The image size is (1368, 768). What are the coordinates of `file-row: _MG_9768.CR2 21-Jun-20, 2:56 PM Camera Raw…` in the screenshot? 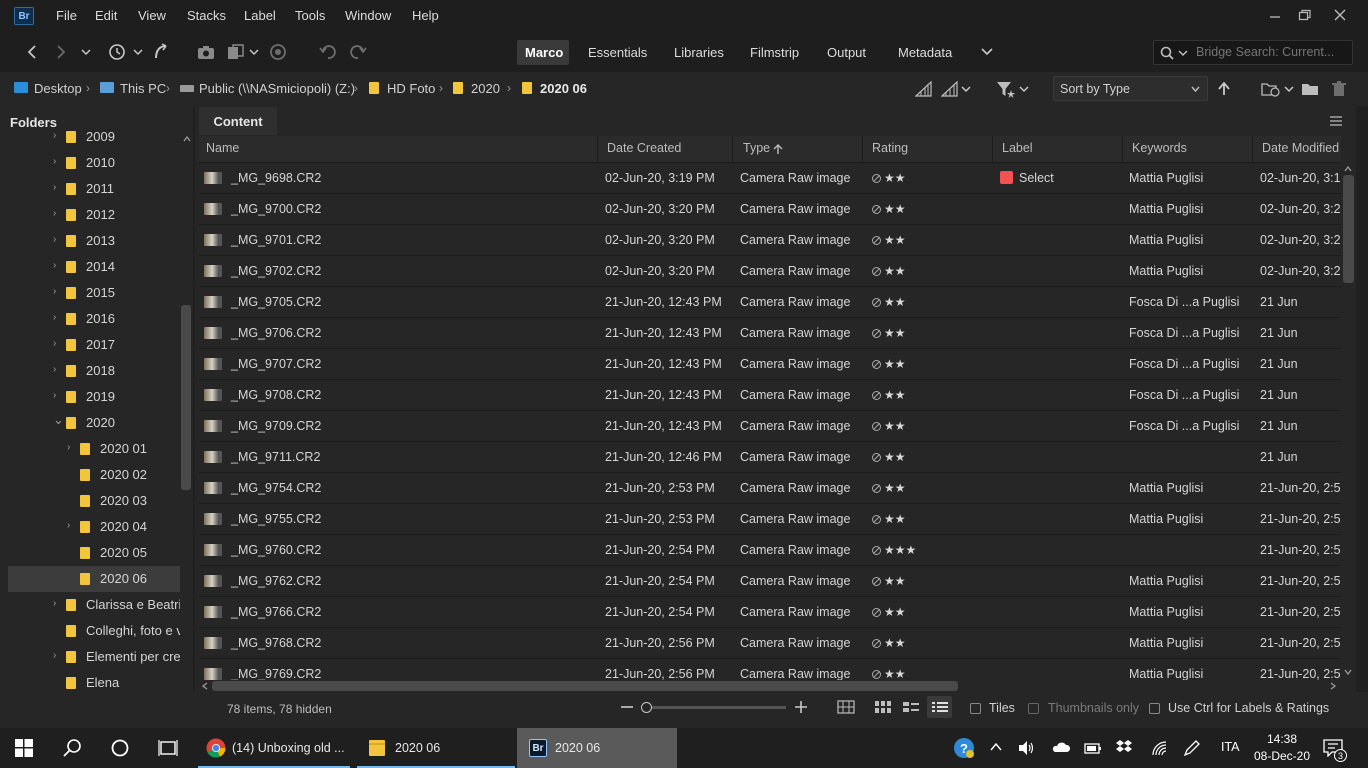 It's located at (770, 643).